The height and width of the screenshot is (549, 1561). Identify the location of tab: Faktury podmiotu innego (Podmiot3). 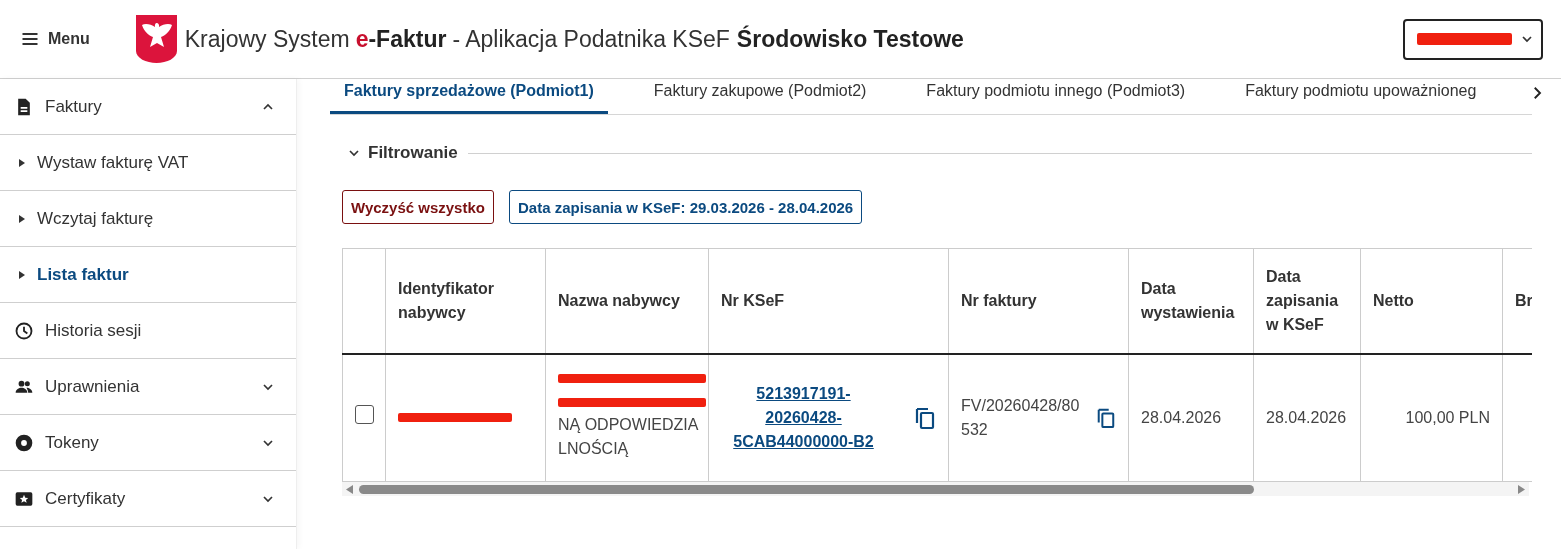
(1056, 96).